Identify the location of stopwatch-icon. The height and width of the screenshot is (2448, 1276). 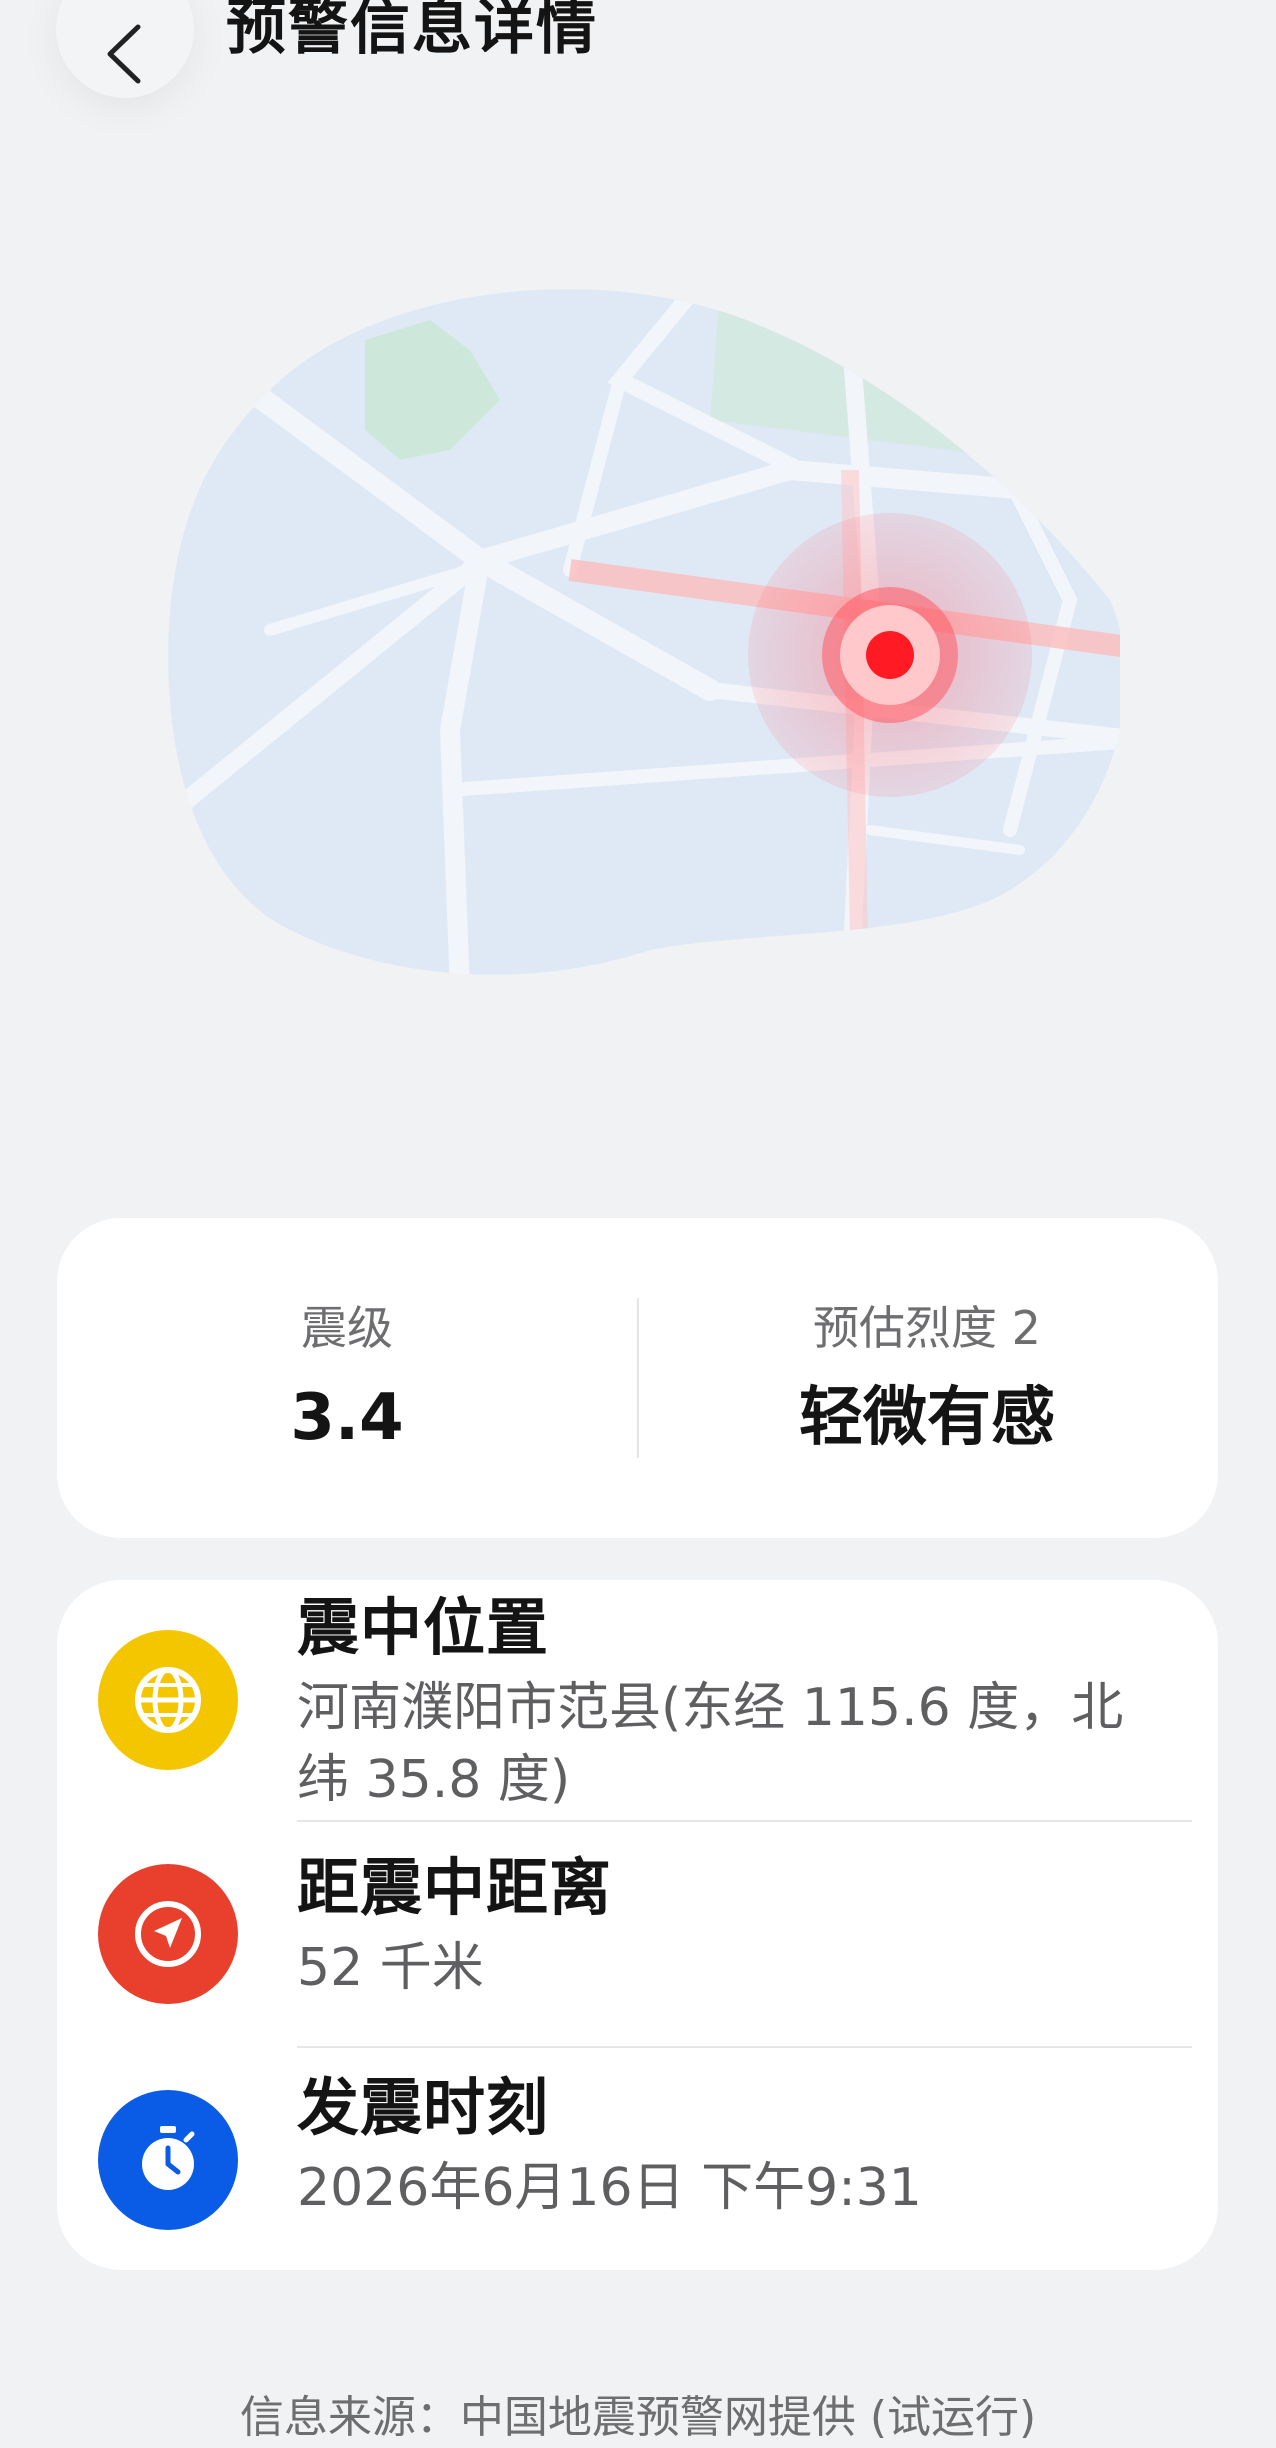
(168, 2158).